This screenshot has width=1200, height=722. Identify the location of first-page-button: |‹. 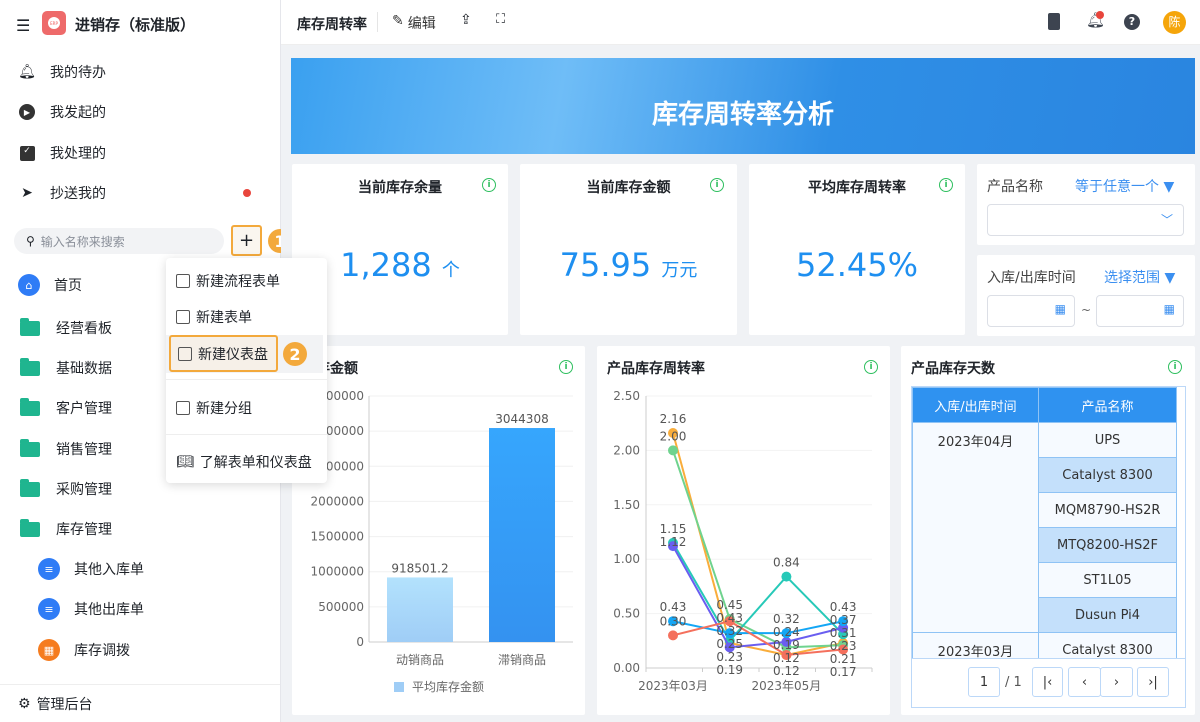
(1047, 682).